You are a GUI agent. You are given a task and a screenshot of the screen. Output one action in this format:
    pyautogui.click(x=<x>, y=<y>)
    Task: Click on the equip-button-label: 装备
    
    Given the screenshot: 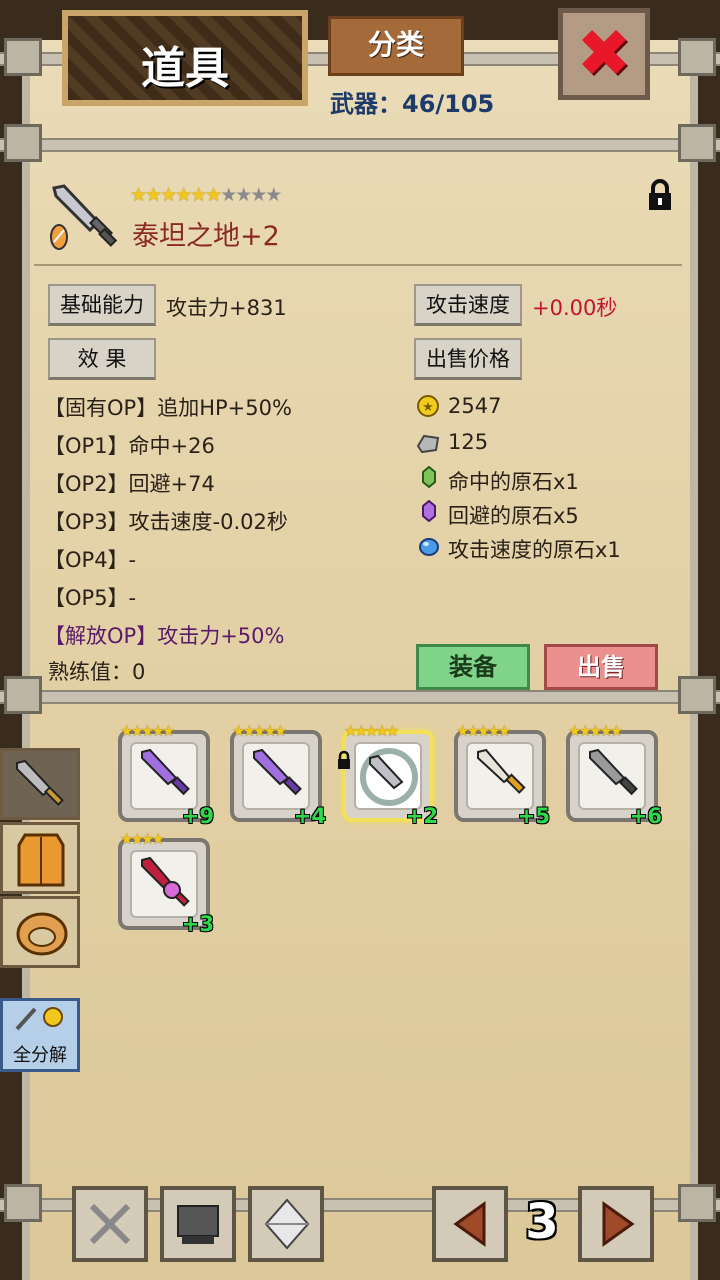 What is the action you would take?
    pyautogui.click(x=473, y=667)
    